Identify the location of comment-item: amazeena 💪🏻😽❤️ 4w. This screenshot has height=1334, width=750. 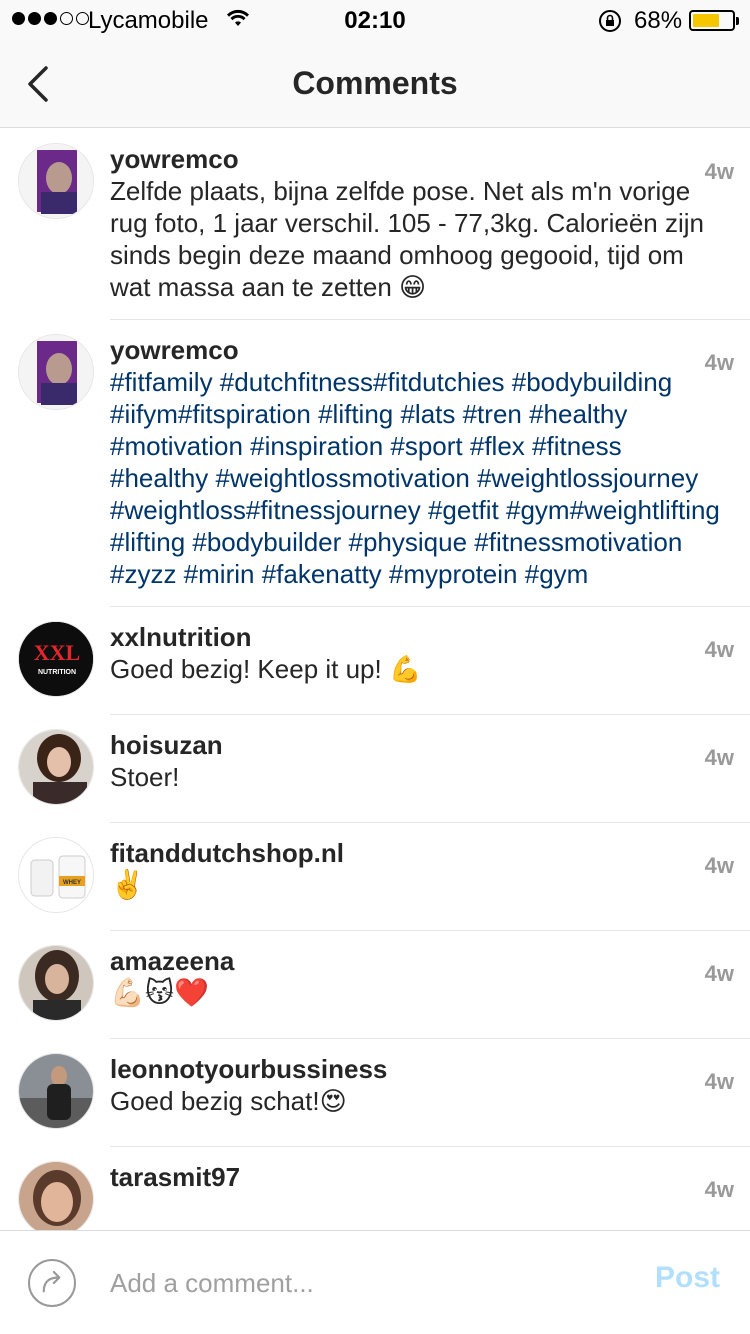
(375, 985).